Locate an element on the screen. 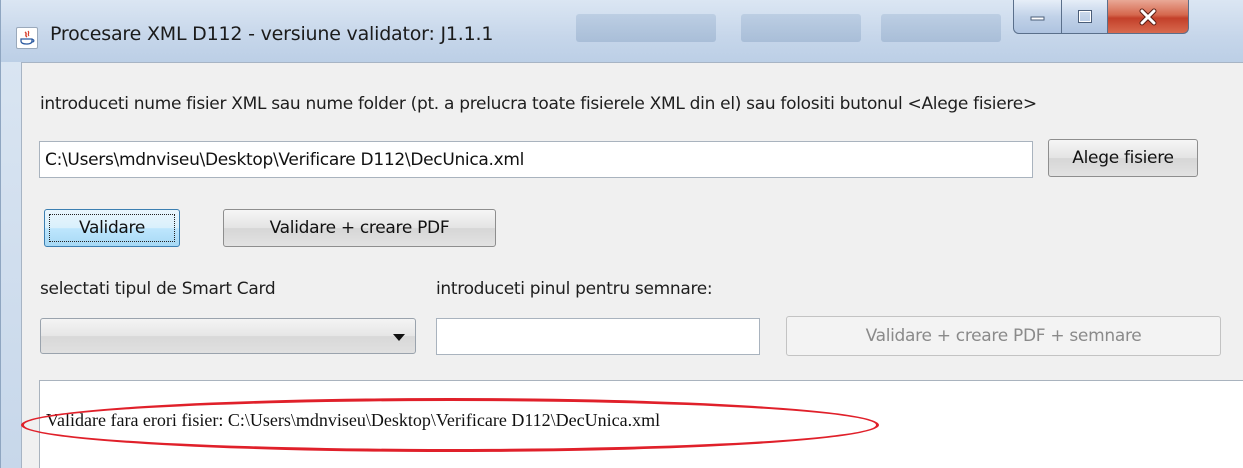  close-button is located at coordinates (1148, 17).